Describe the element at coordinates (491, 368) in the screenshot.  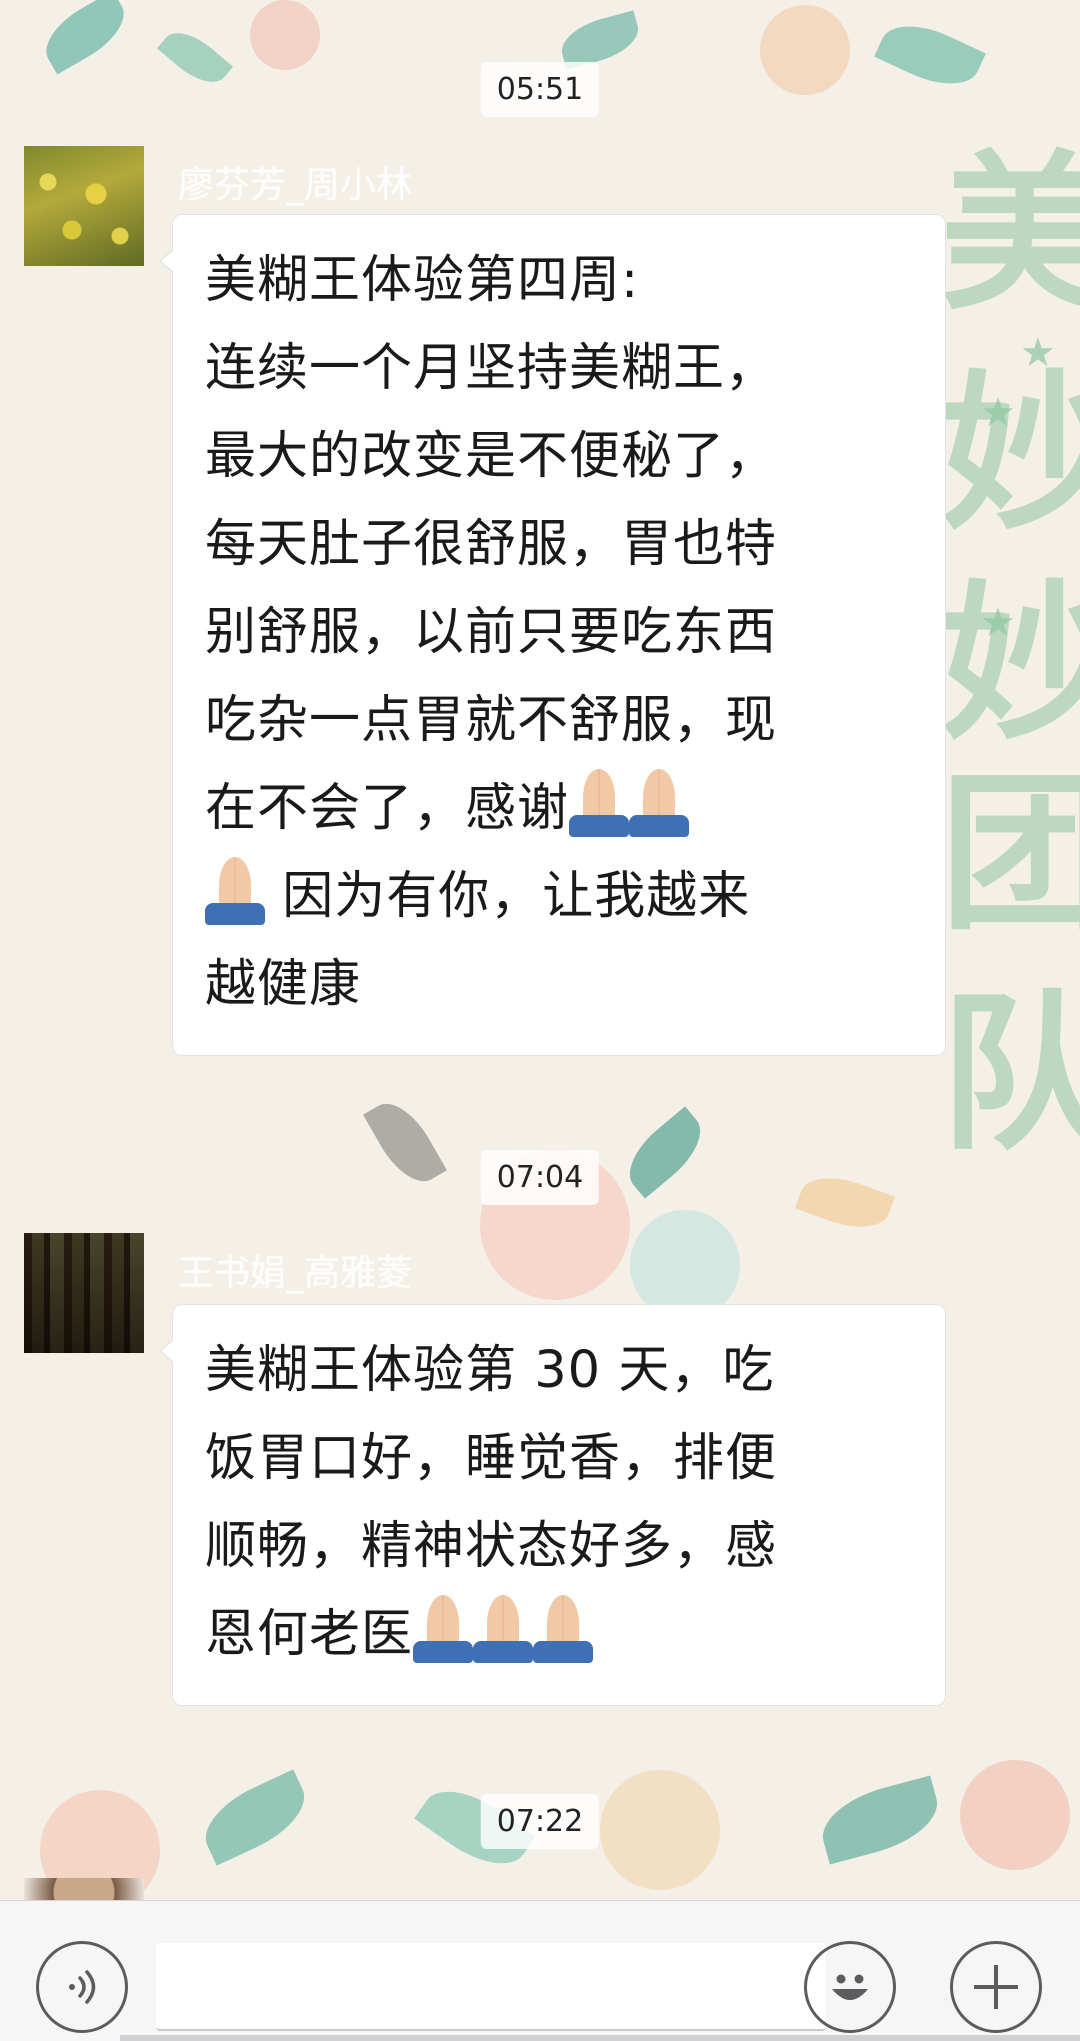
I see `message-line: 连续一个月坚持美糊王，` at that location.